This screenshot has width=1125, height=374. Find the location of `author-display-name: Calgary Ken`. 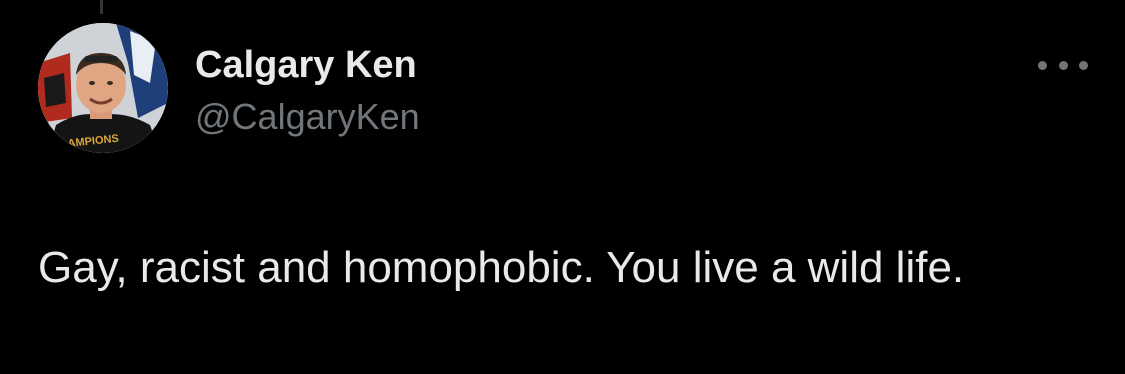

author-display-name: Calgary Ken is located at coordinates (307, 65).